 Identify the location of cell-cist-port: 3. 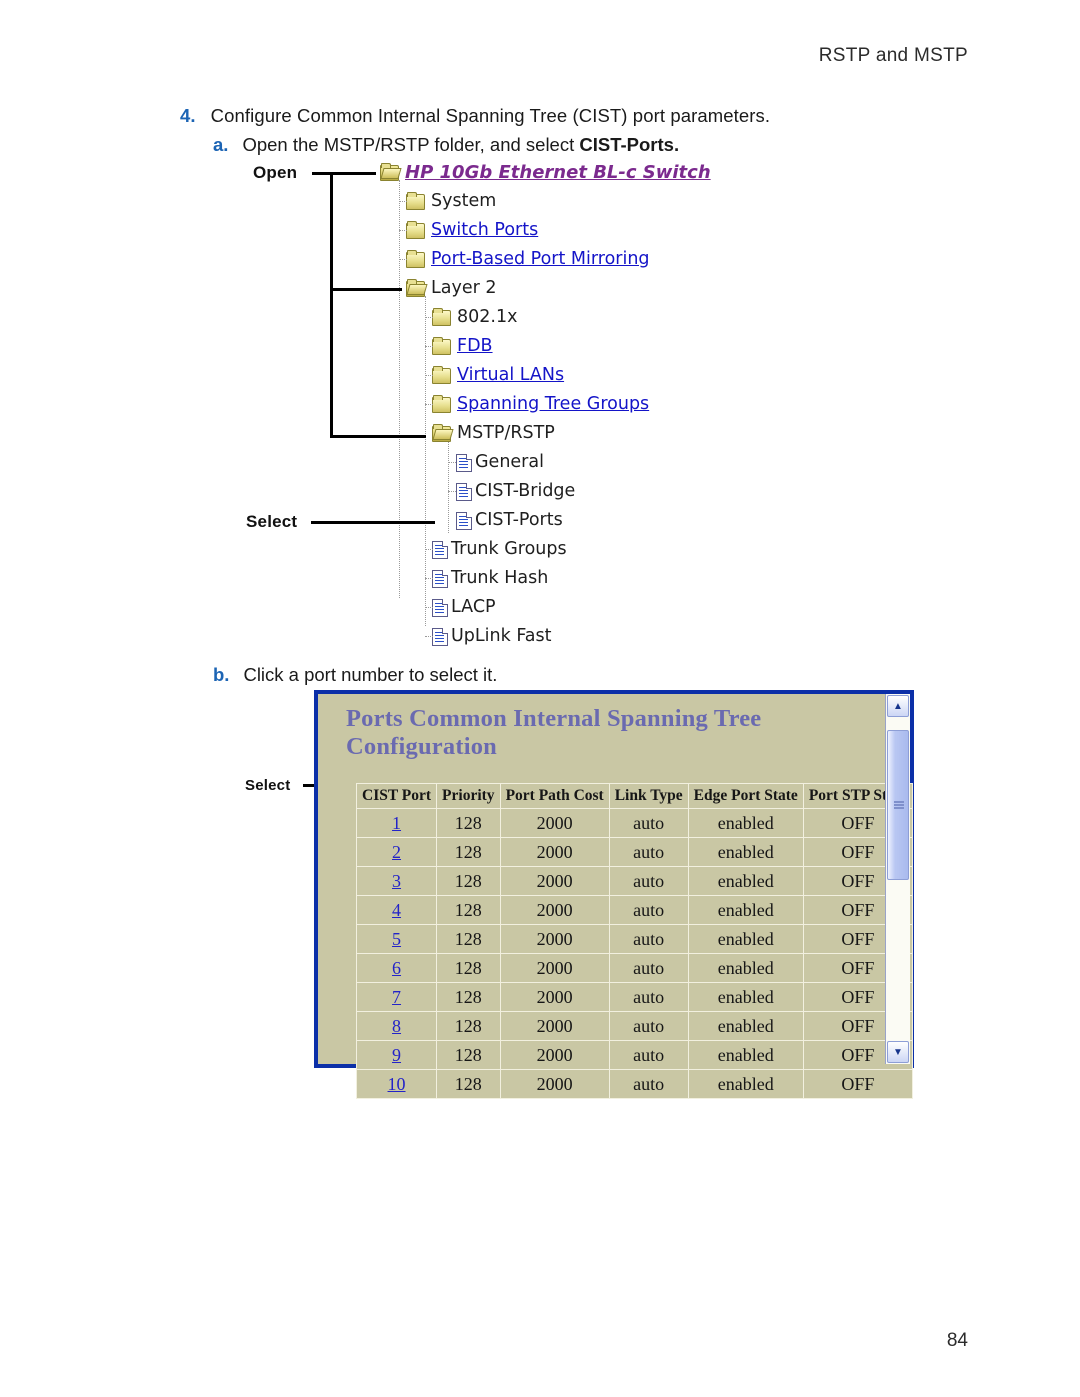
(396, 881).